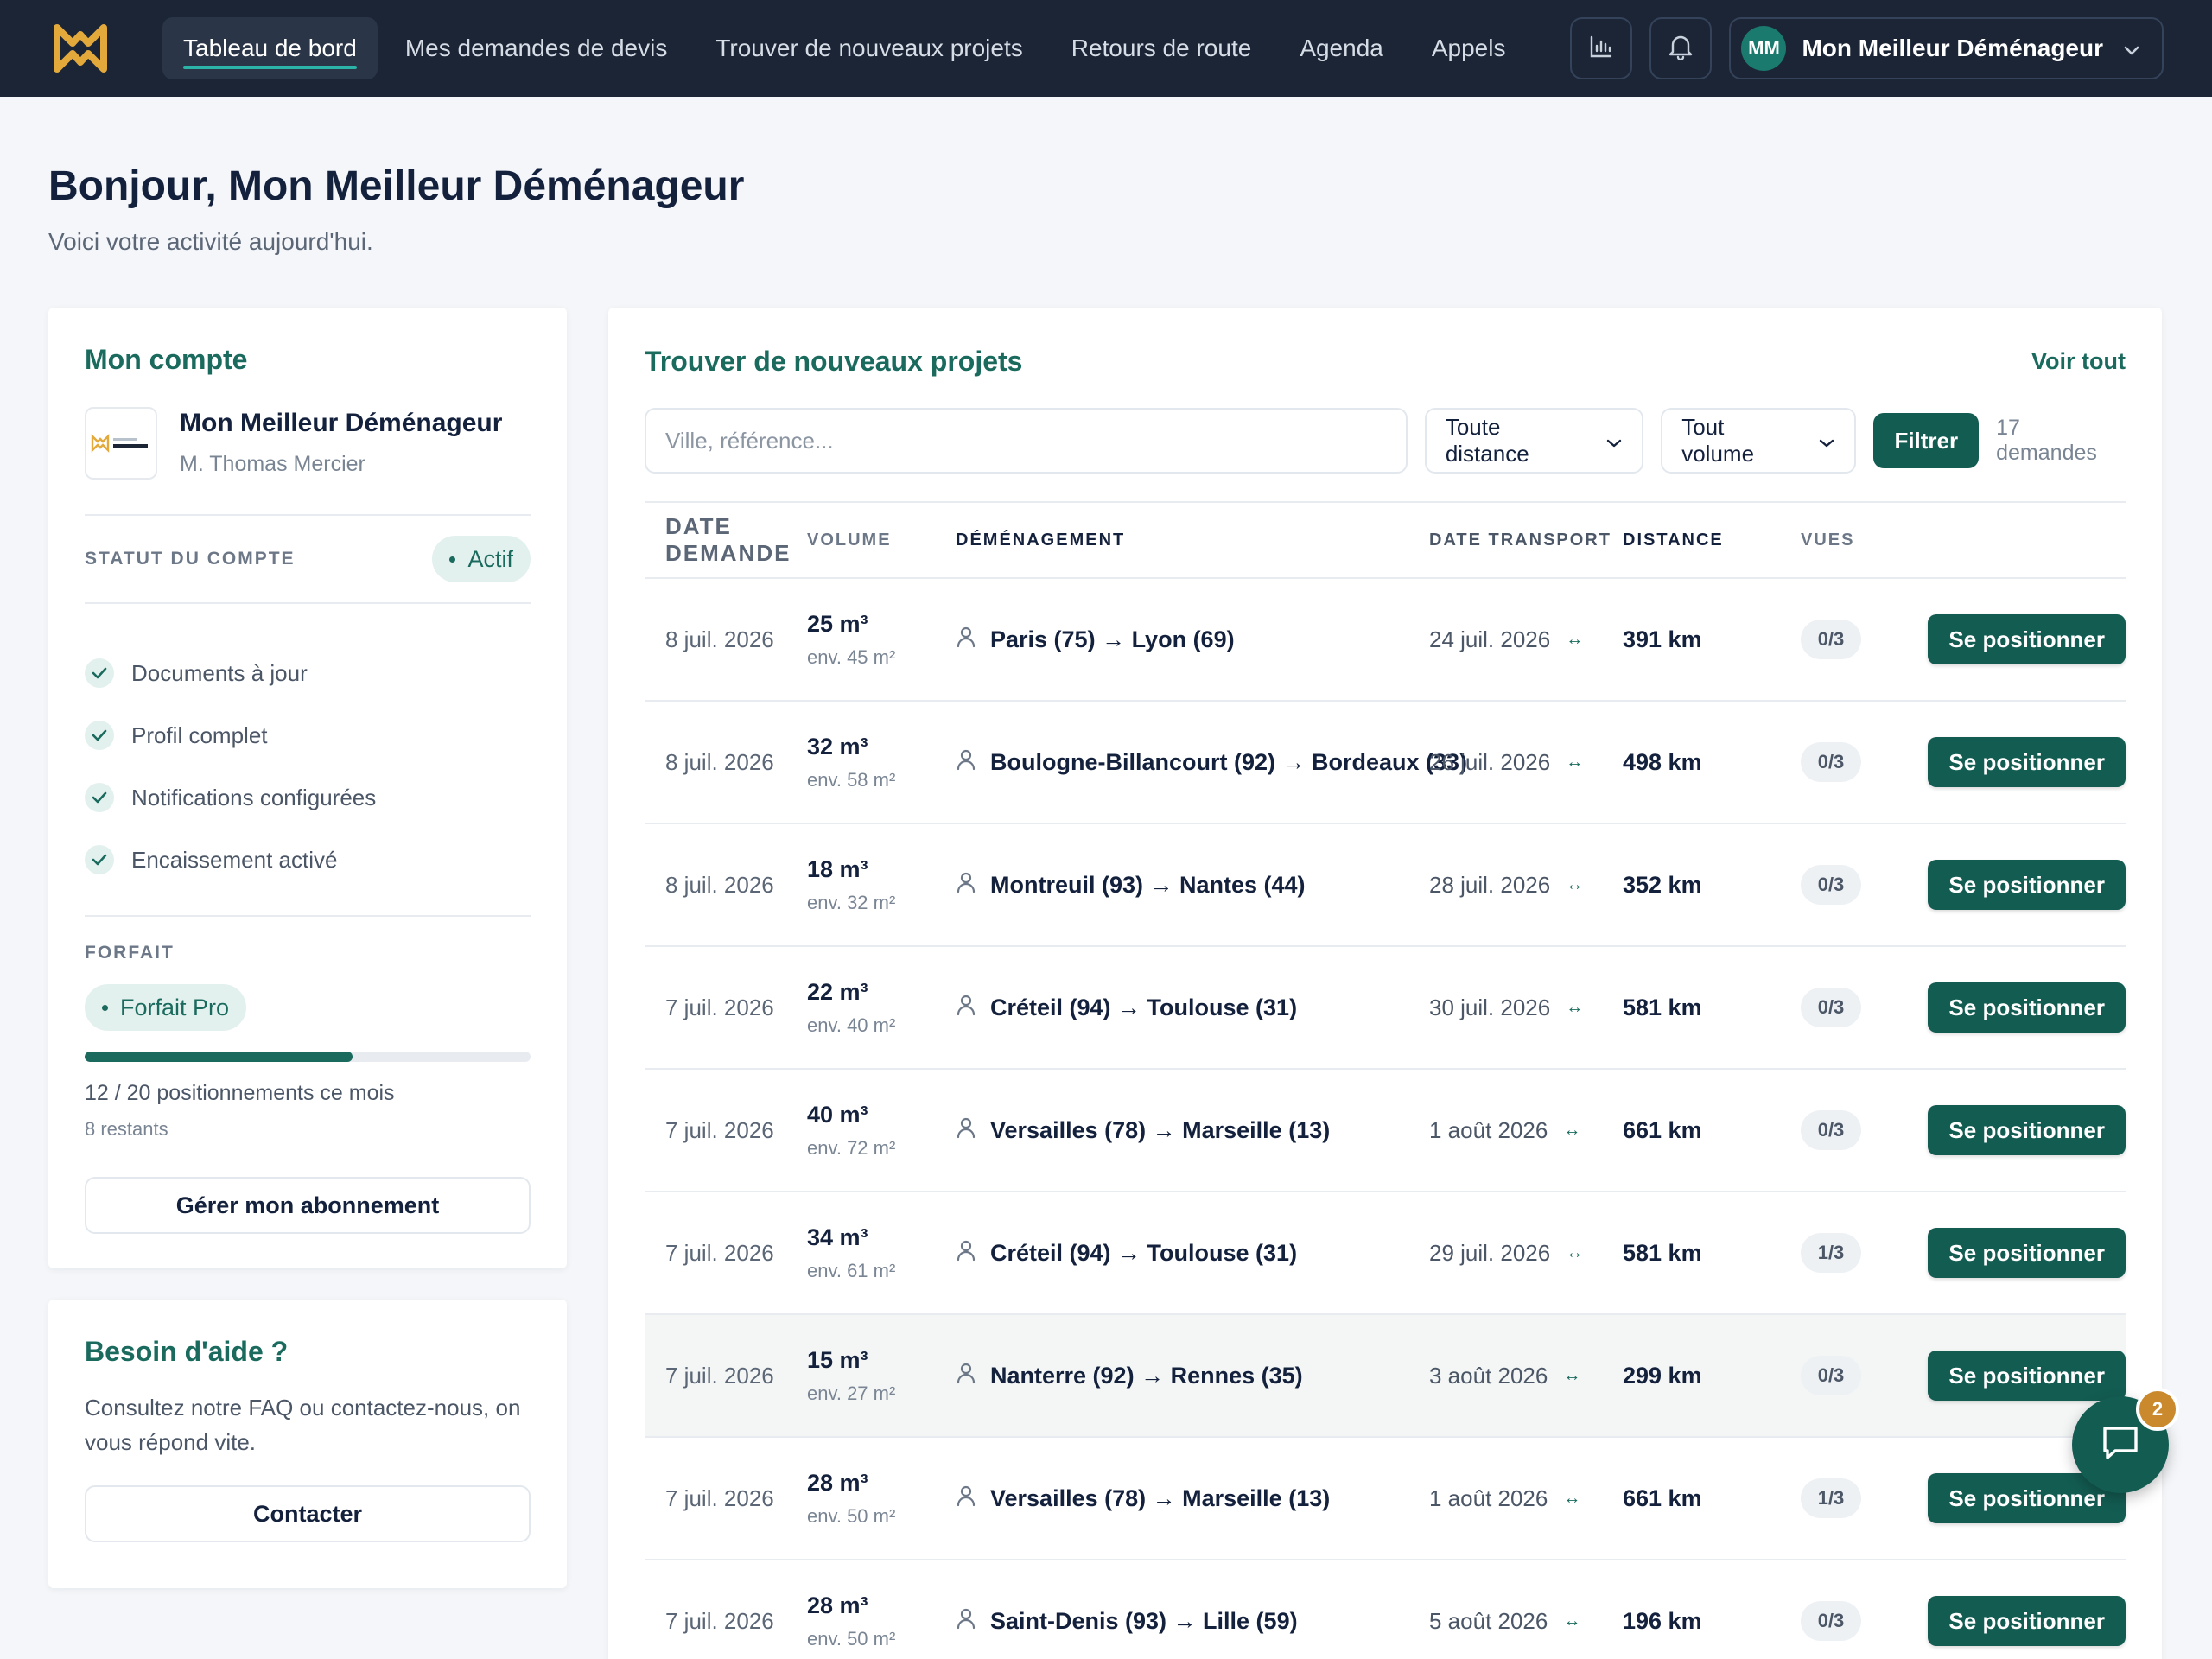 The image size is (2212, 1659). Describe the element at coordinates (210, 241) in the screenshot. I see `page-subtitle: Voici votre activité aujourd'hui.` at that location.